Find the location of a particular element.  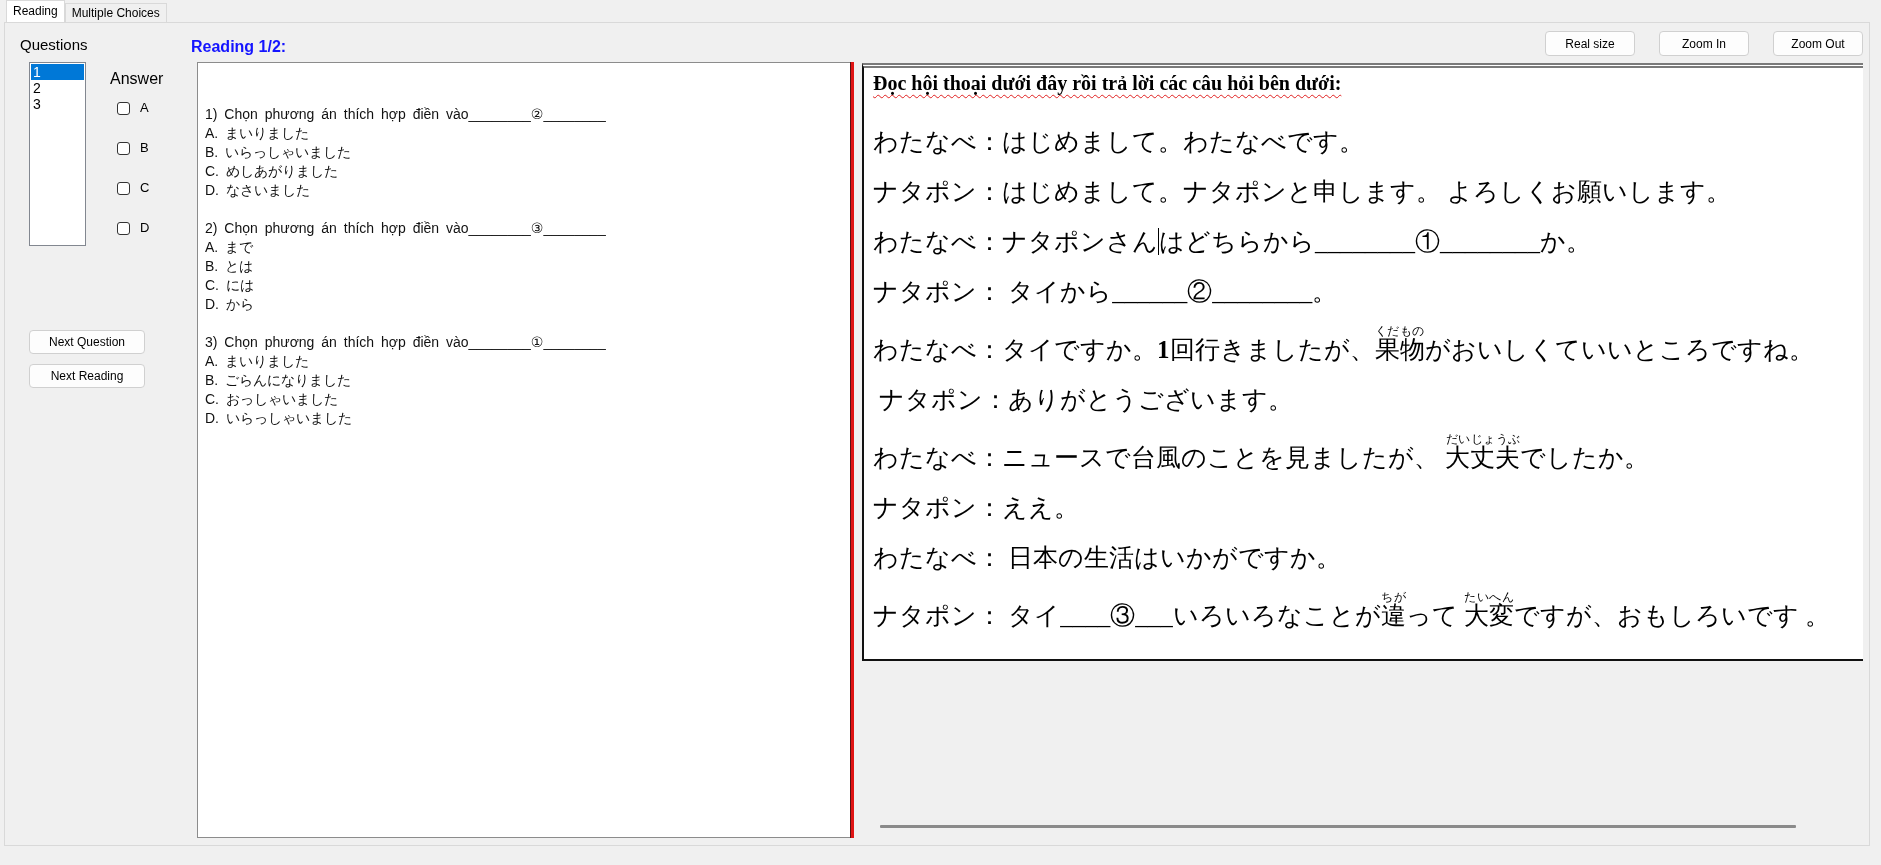

questions-label: Questions is located at coordinates (54, 45).